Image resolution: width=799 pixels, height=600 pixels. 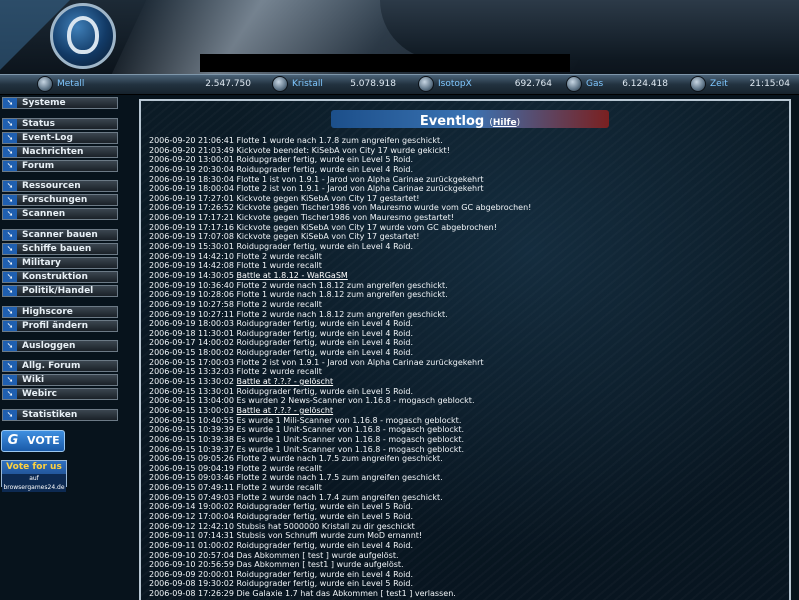 What do you see at coordinates (191, 353) in the screenshot?
I see `event-timestamp: 2006-09-15 18:00:02` at bounding box center [191, 353].